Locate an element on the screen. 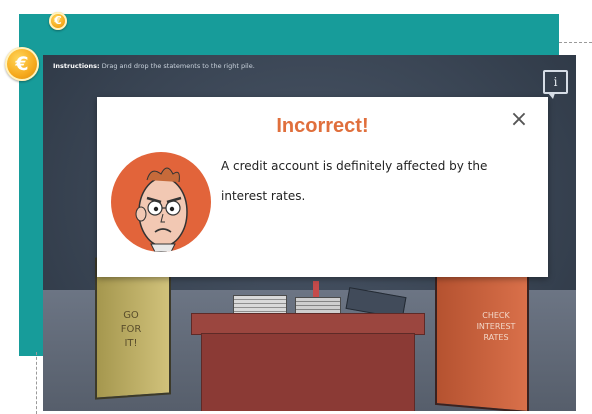  info-icon: i is located at coordinates (555, 84).